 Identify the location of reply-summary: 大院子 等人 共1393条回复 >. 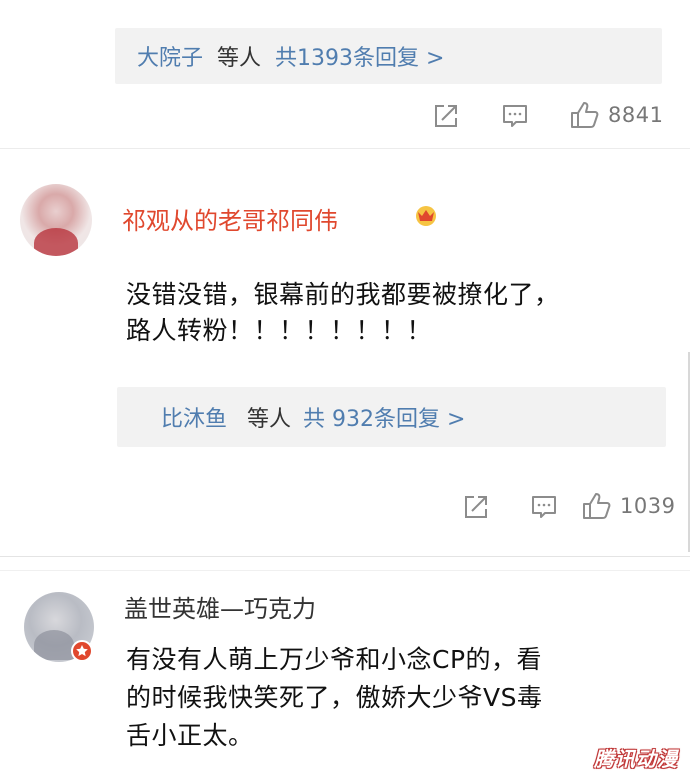
(388, 56).